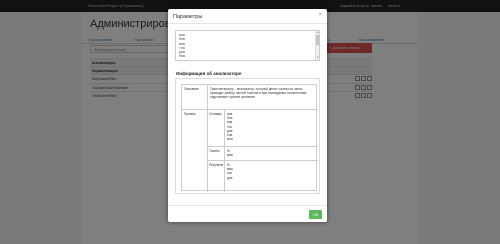 This screenshot has width=500, height=244. Describe the element at coordinates (315, 214) in the screenshot. I see `ok-button: OK` at that location.